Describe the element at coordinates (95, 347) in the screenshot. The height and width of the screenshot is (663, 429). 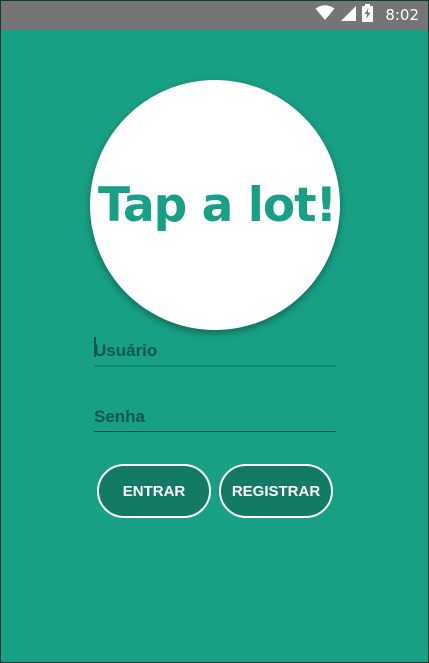
I see `text-cursor` at that location.